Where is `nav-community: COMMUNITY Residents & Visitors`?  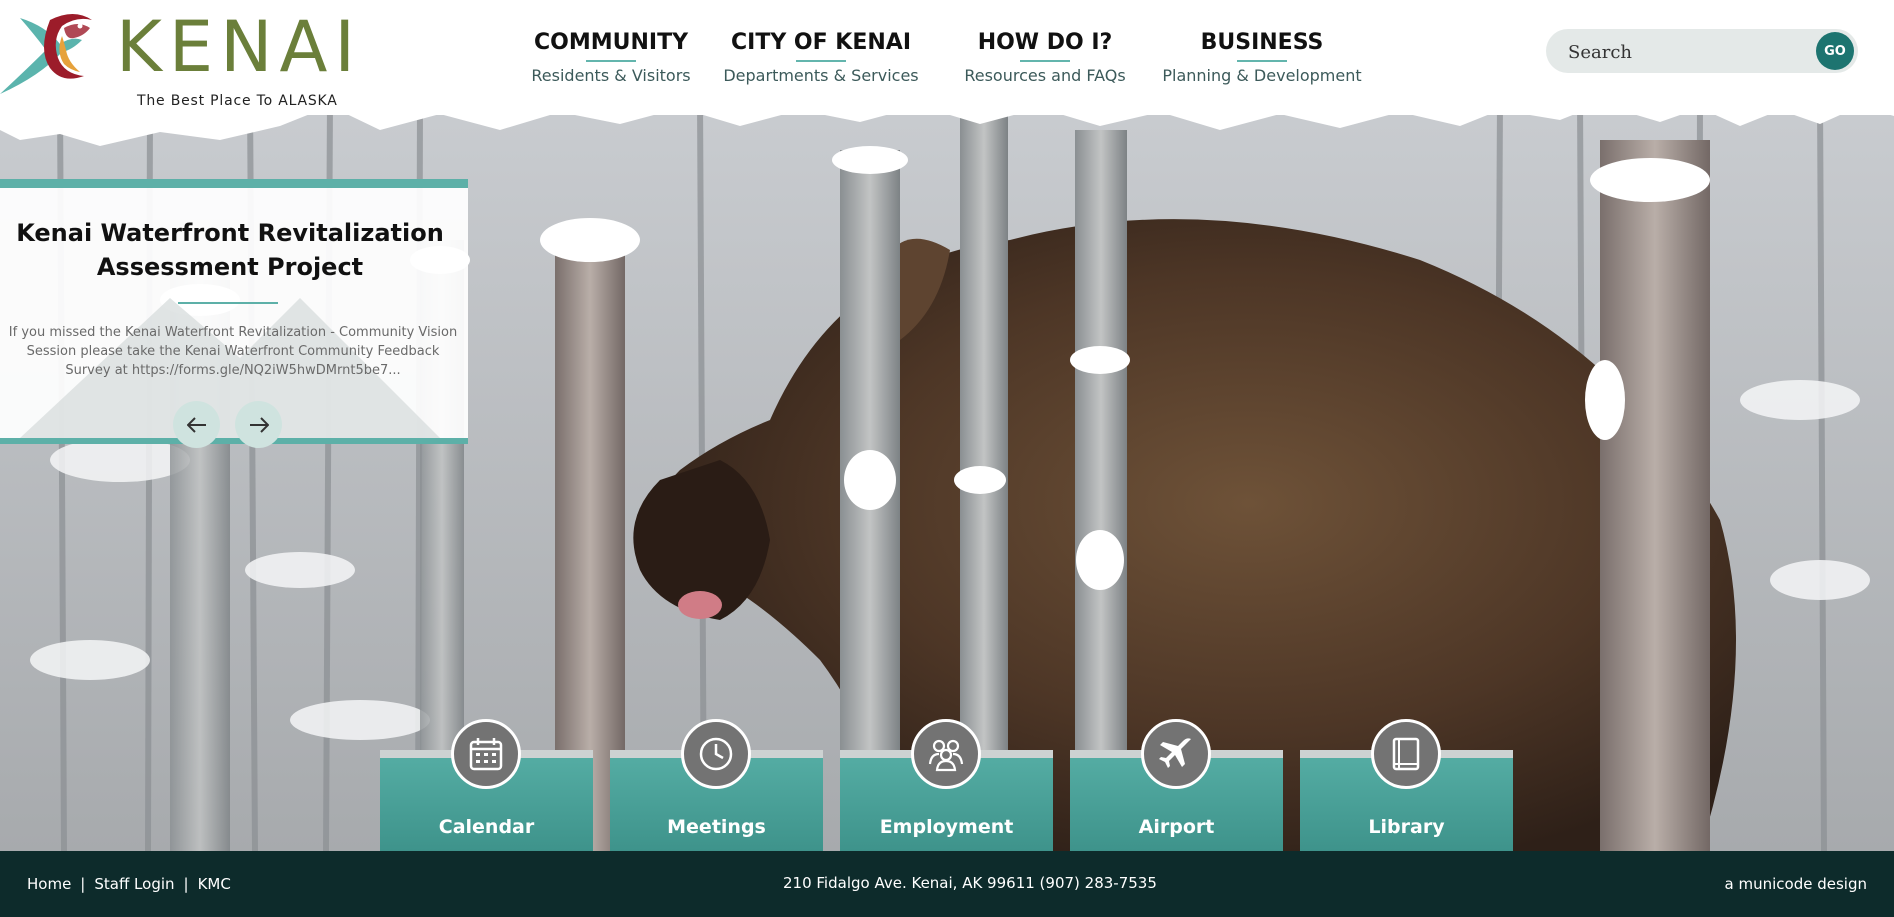 nav-community: COMMUNITY Residents & Visitors is located at coordinates (611, 57).